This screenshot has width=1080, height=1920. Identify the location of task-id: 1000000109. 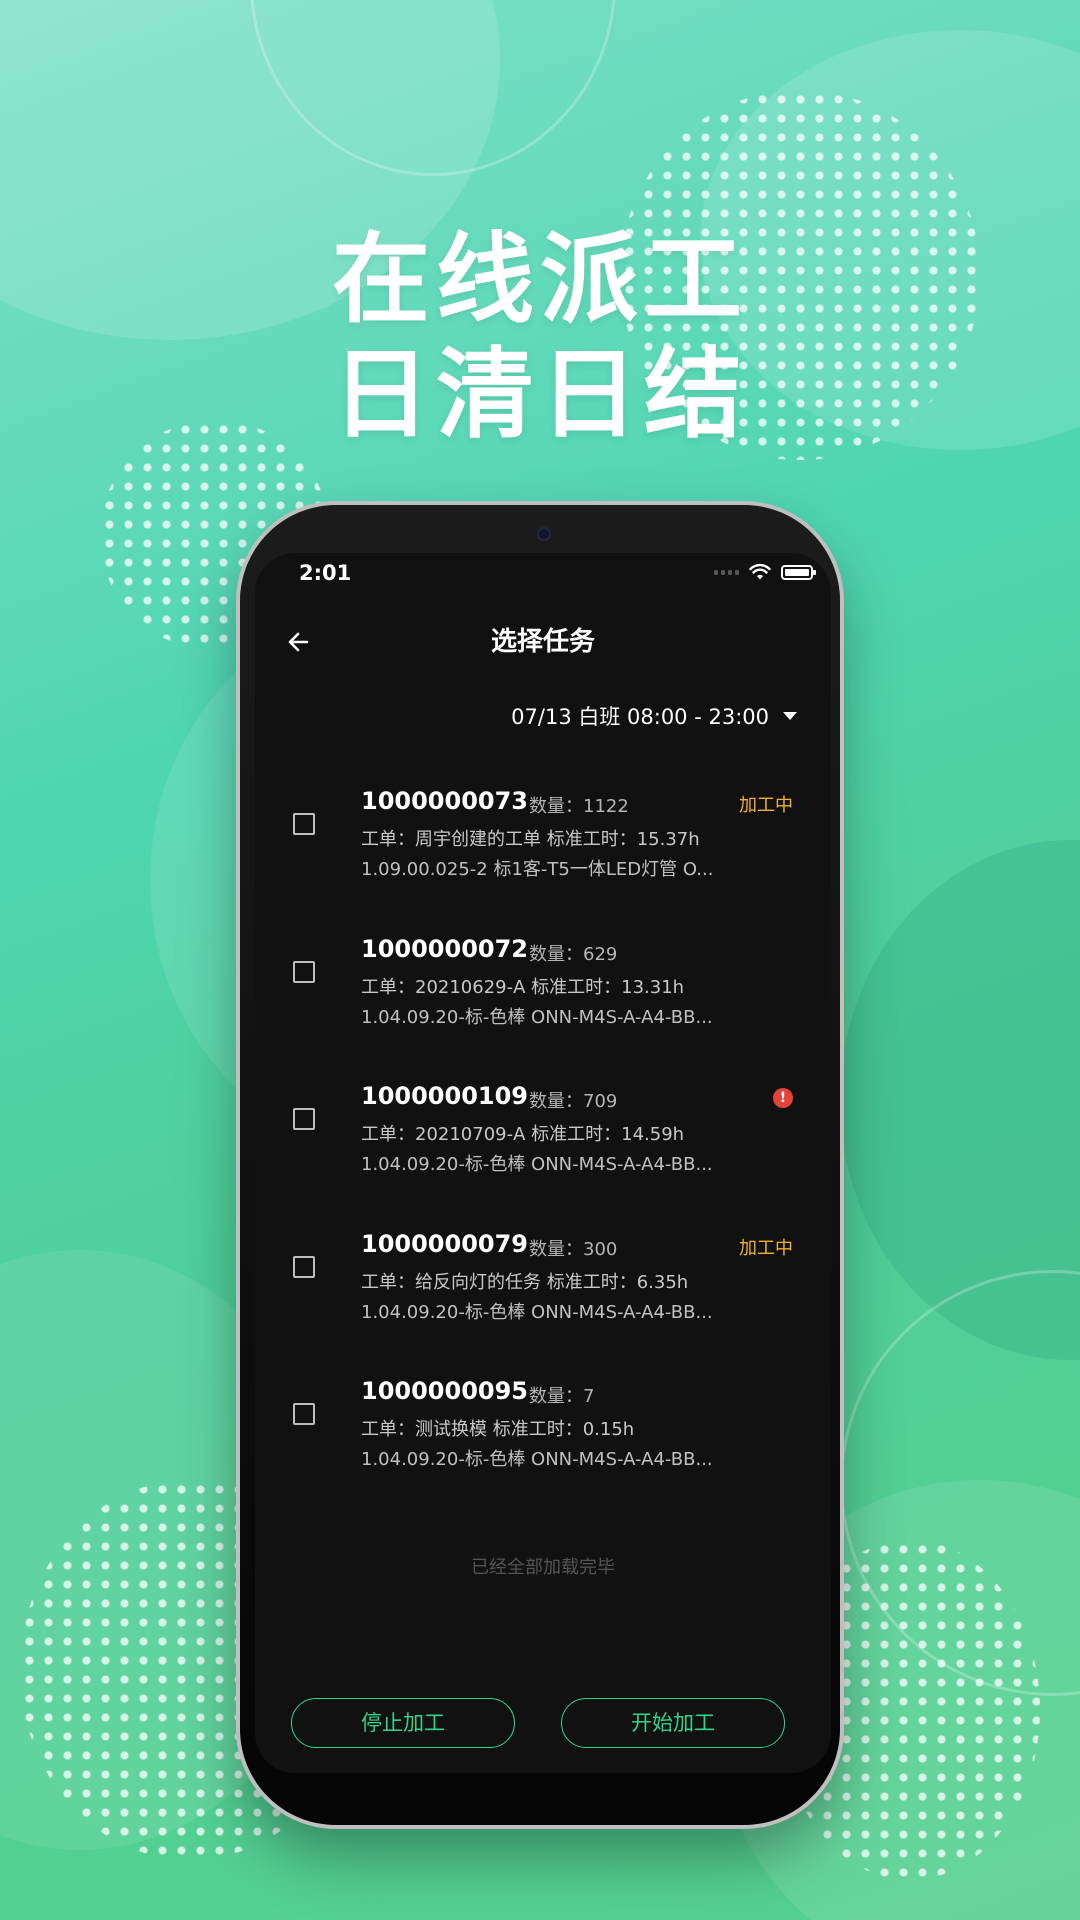
(444, 1096).